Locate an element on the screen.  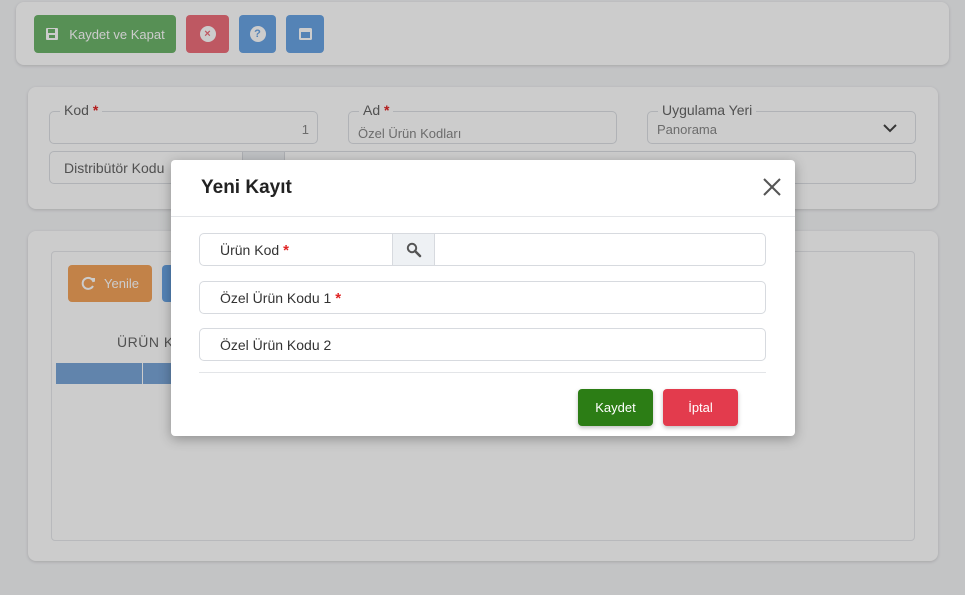
dialog-title: Yeni Kayıt is located at coordinates (246, 187).